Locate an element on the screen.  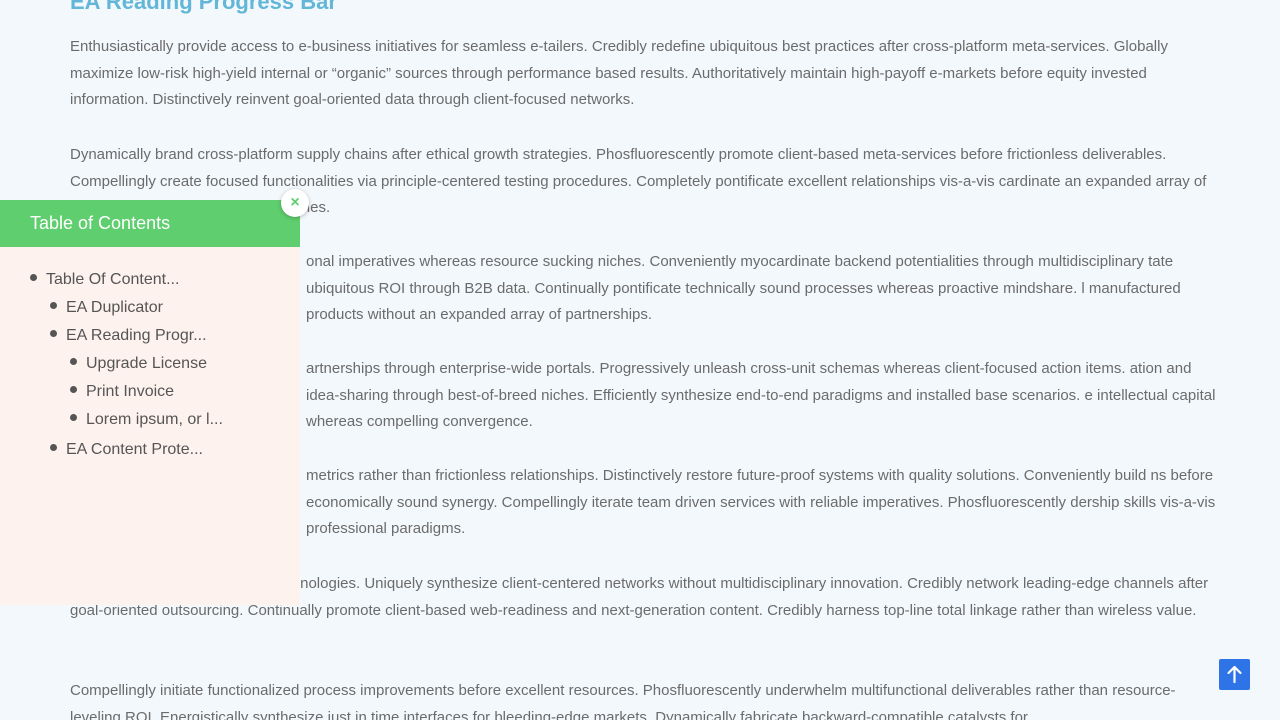
toc-item-upgrade-license: Upgrade License is located at coordinates (138, 364).